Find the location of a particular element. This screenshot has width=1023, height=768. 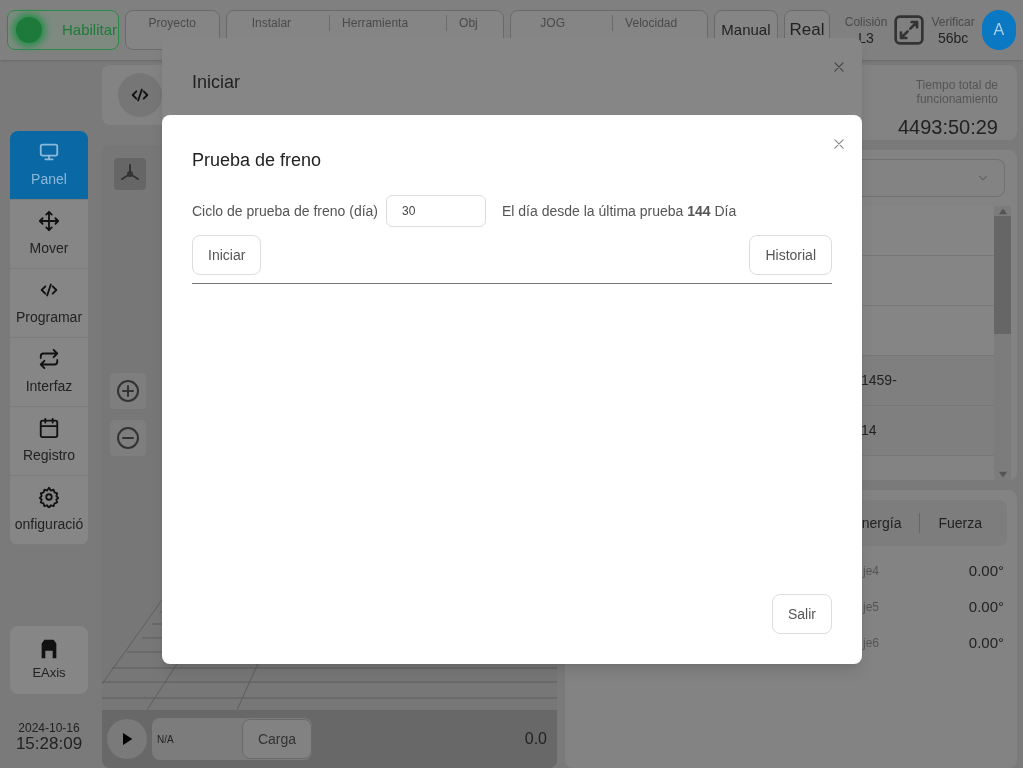

cycle-label: Ciclo de prueba de freno (día) is located at coordinates (285, 211).